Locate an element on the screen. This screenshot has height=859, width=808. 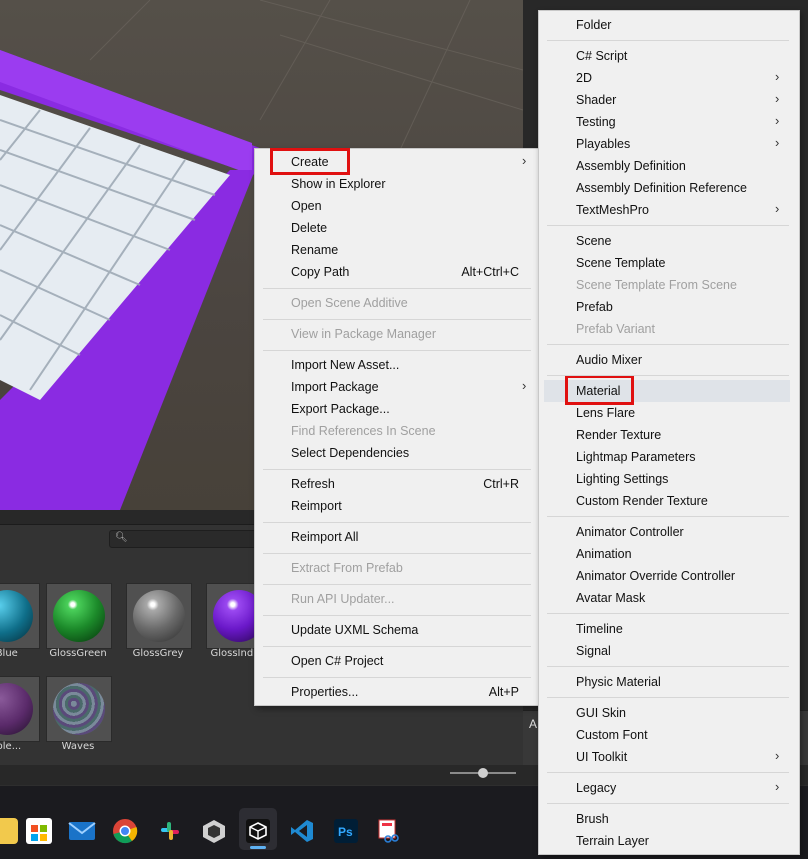
submenu-item-2d: 2D is located at coordinates (584, 78).